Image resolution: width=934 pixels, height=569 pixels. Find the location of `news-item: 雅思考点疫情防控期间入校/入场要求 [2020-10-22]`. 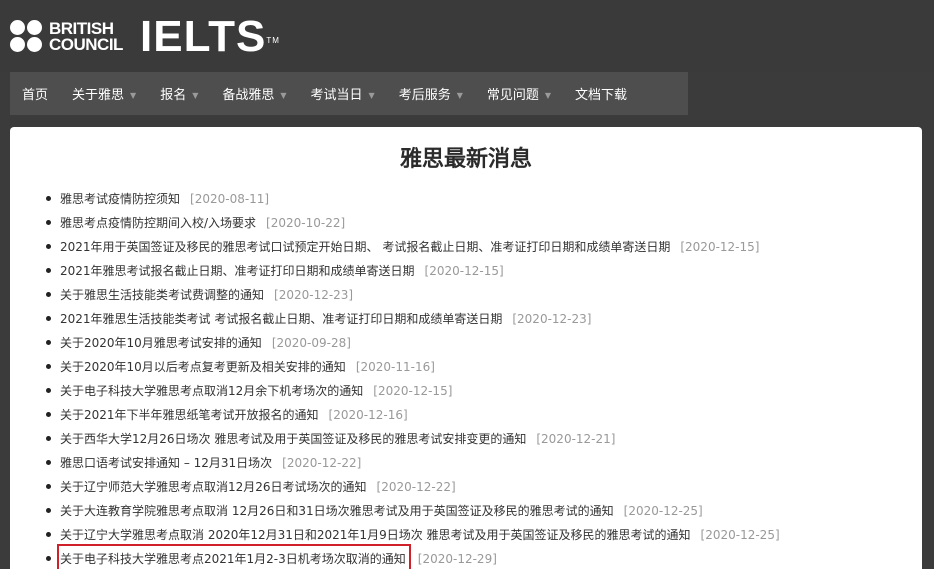

news-item: 雅思考点疫情防控期间入校/入场要求 [2020-10-22] is located at coordinates (476, 223).